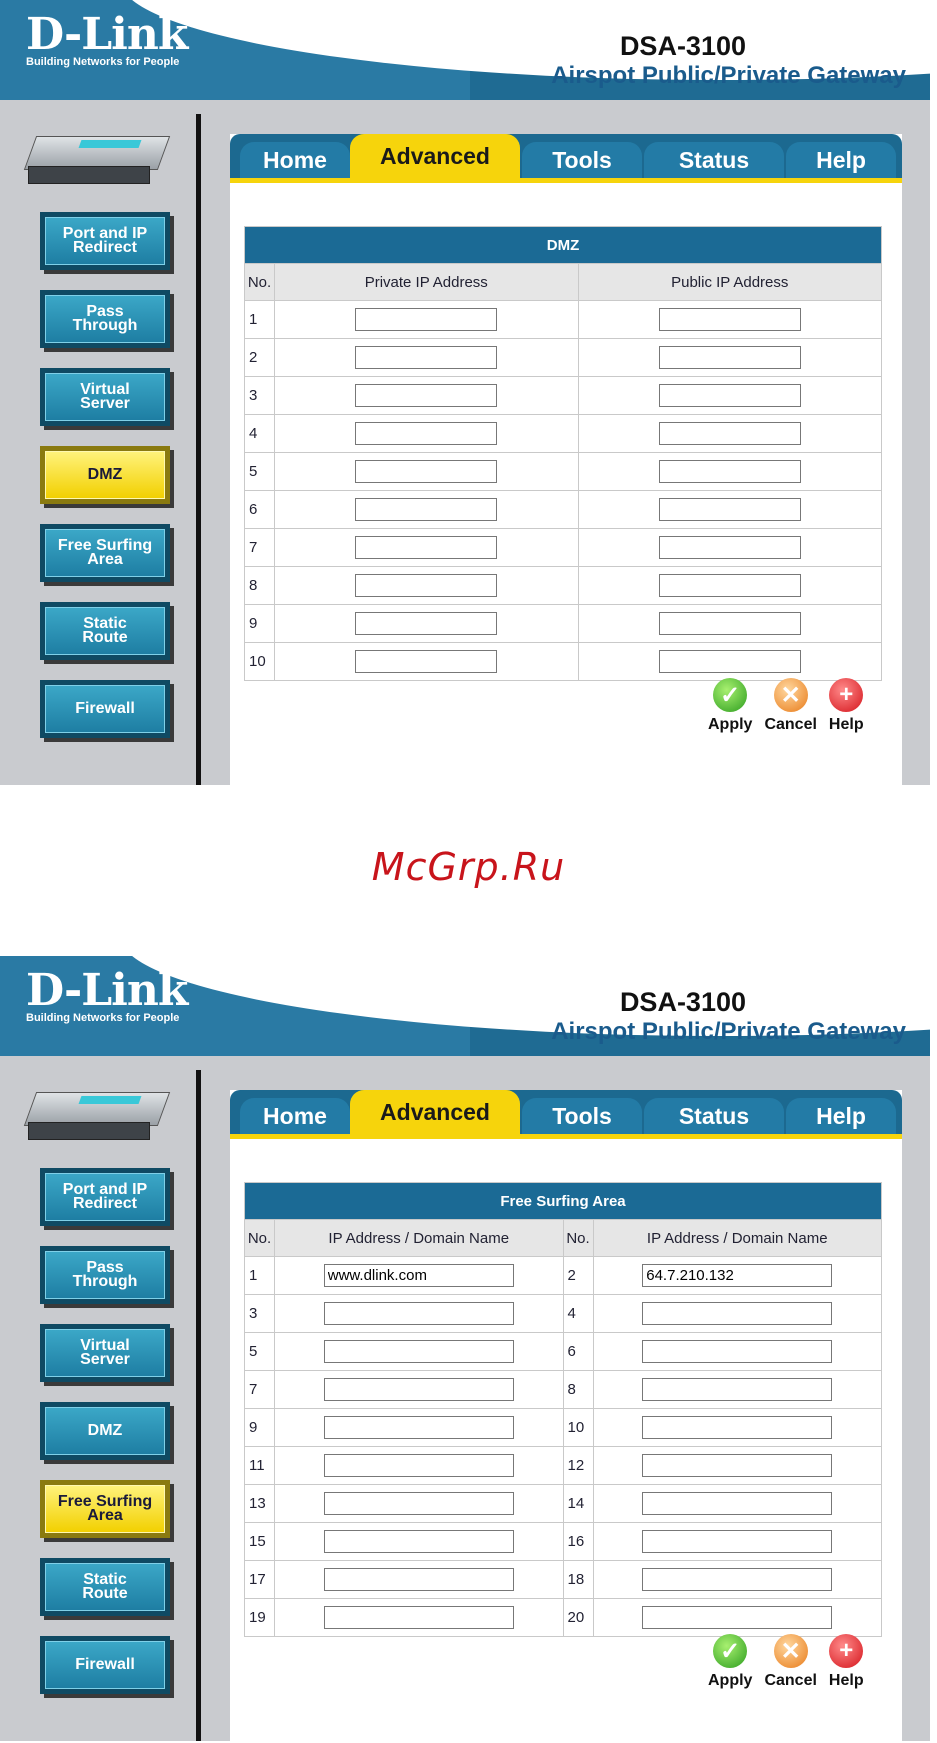 This screenshot has width=937, height=1743. I want to click on table-row: 2, so click(563, 357).